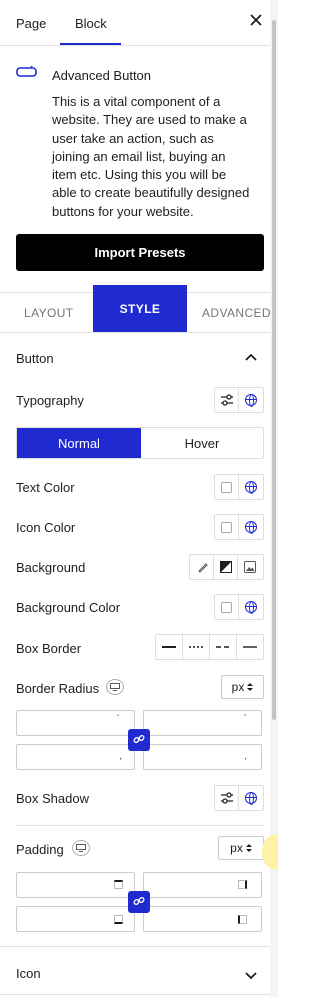 This screenshot has width=320, height=997. I want to click on brush-icon, so click(202, 567).